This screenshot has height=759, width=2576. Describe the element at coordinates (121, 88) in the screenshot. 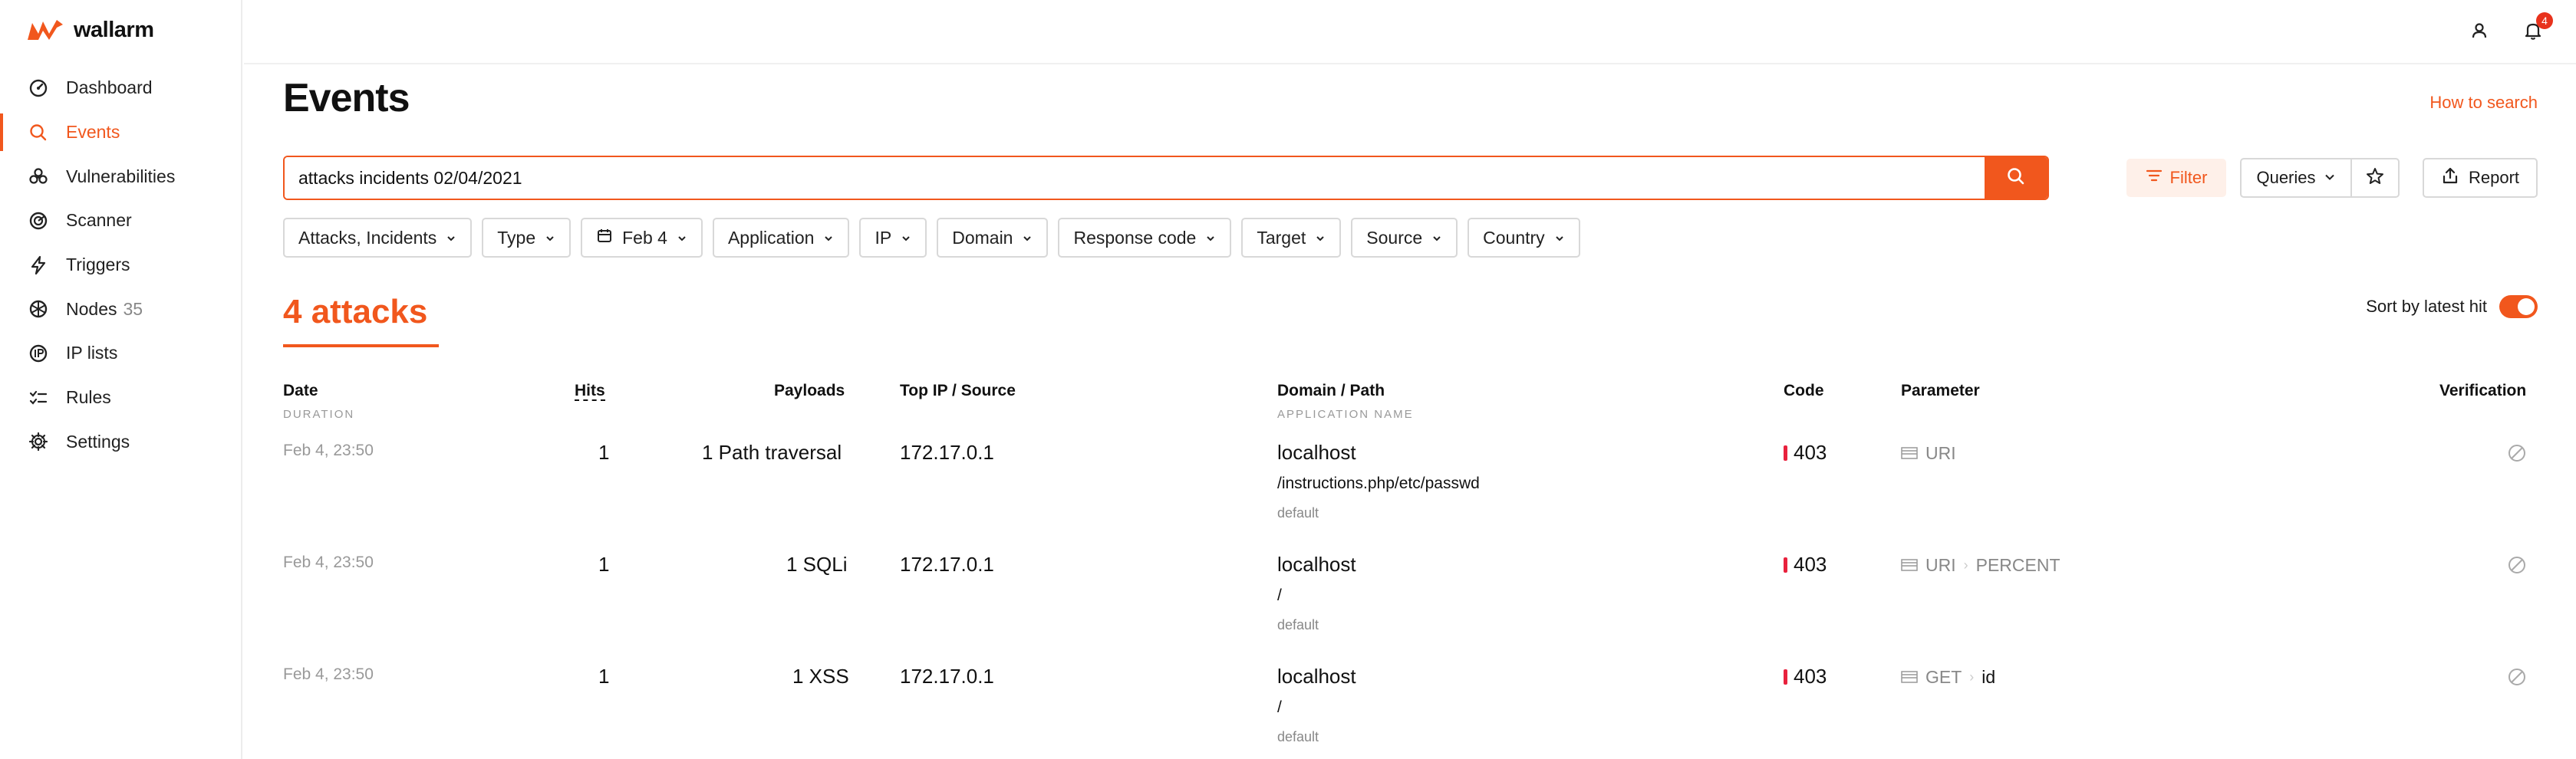

I see `sidebar-item-dashboard: Dashboard` at that location.